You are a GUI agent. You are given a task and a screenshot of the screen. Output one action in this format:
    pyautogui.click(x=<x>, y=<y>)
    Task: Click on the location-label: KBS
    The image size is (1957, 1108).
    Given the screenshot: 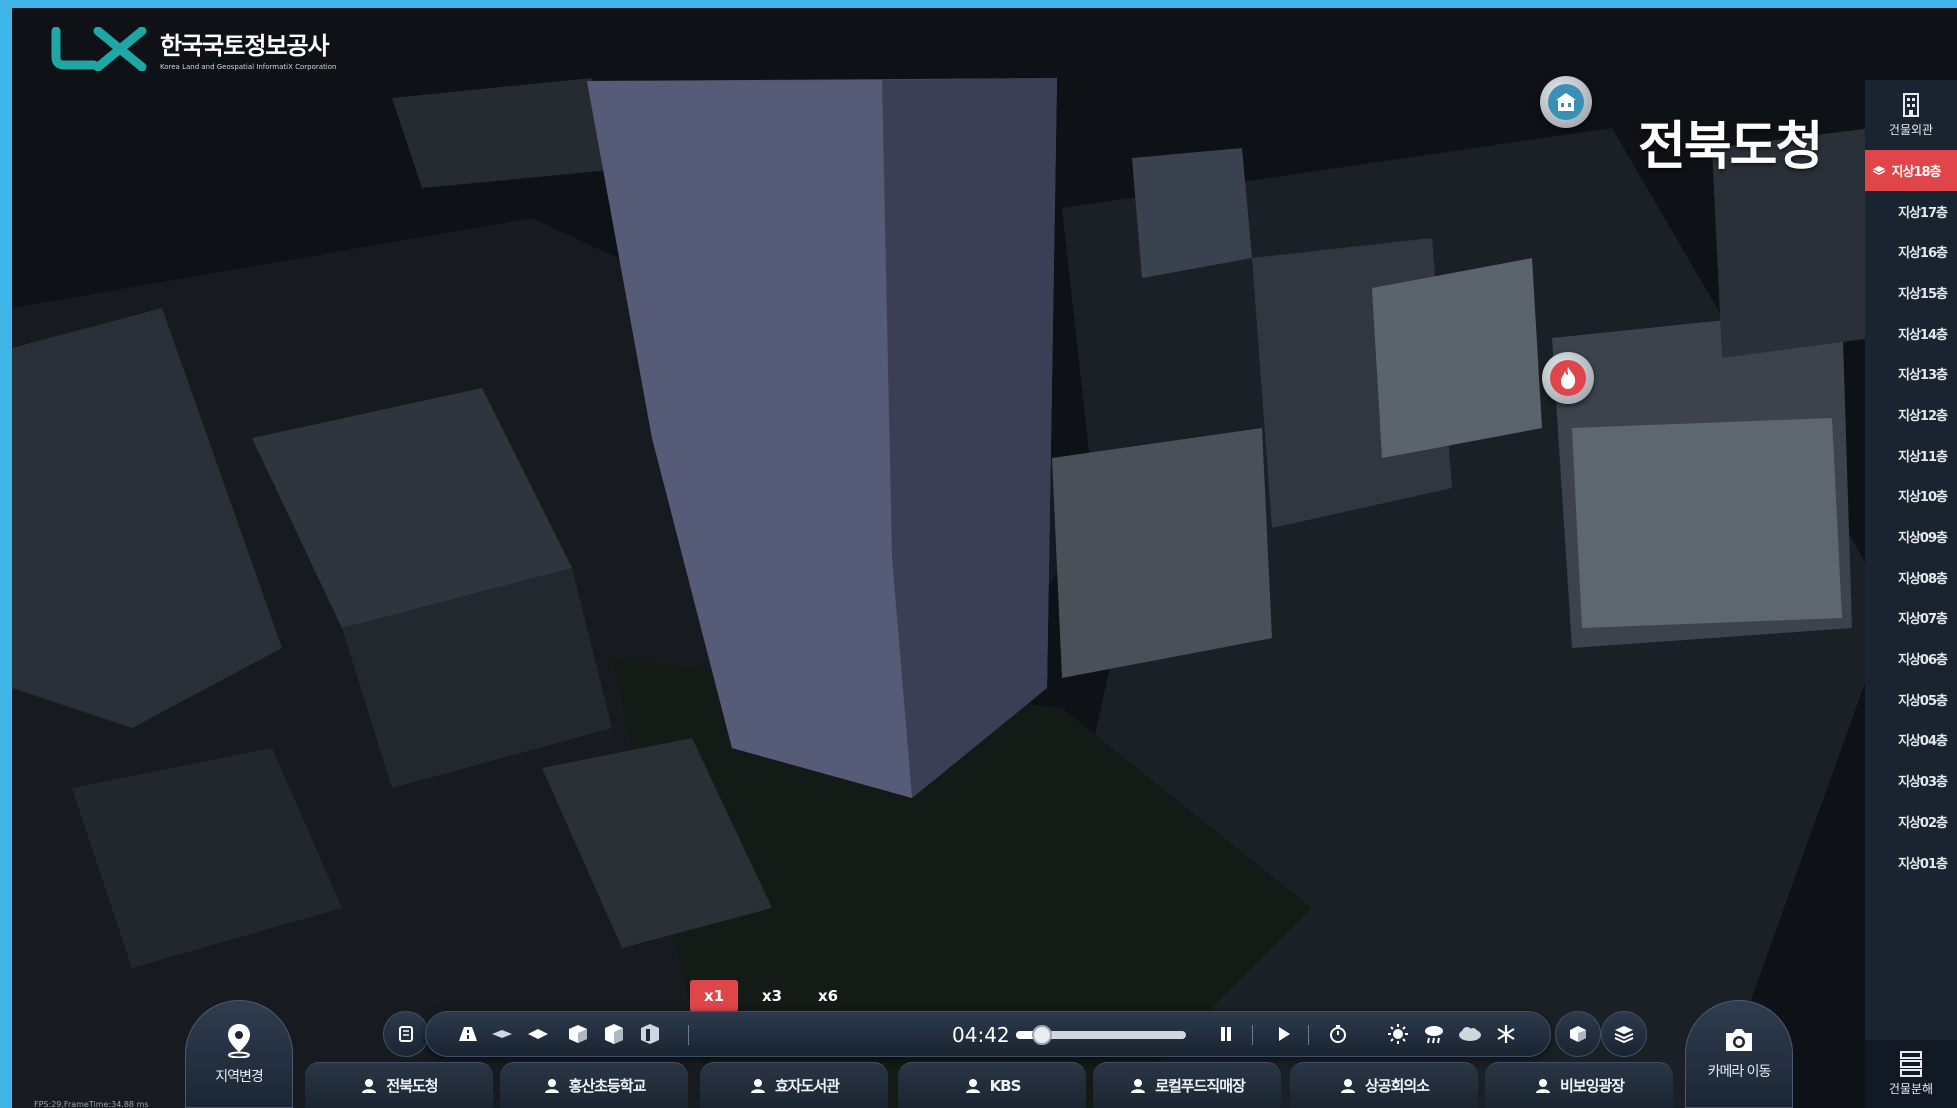 What is the action you would take?
    pyautogui.click(x=1005, y=1085)
    